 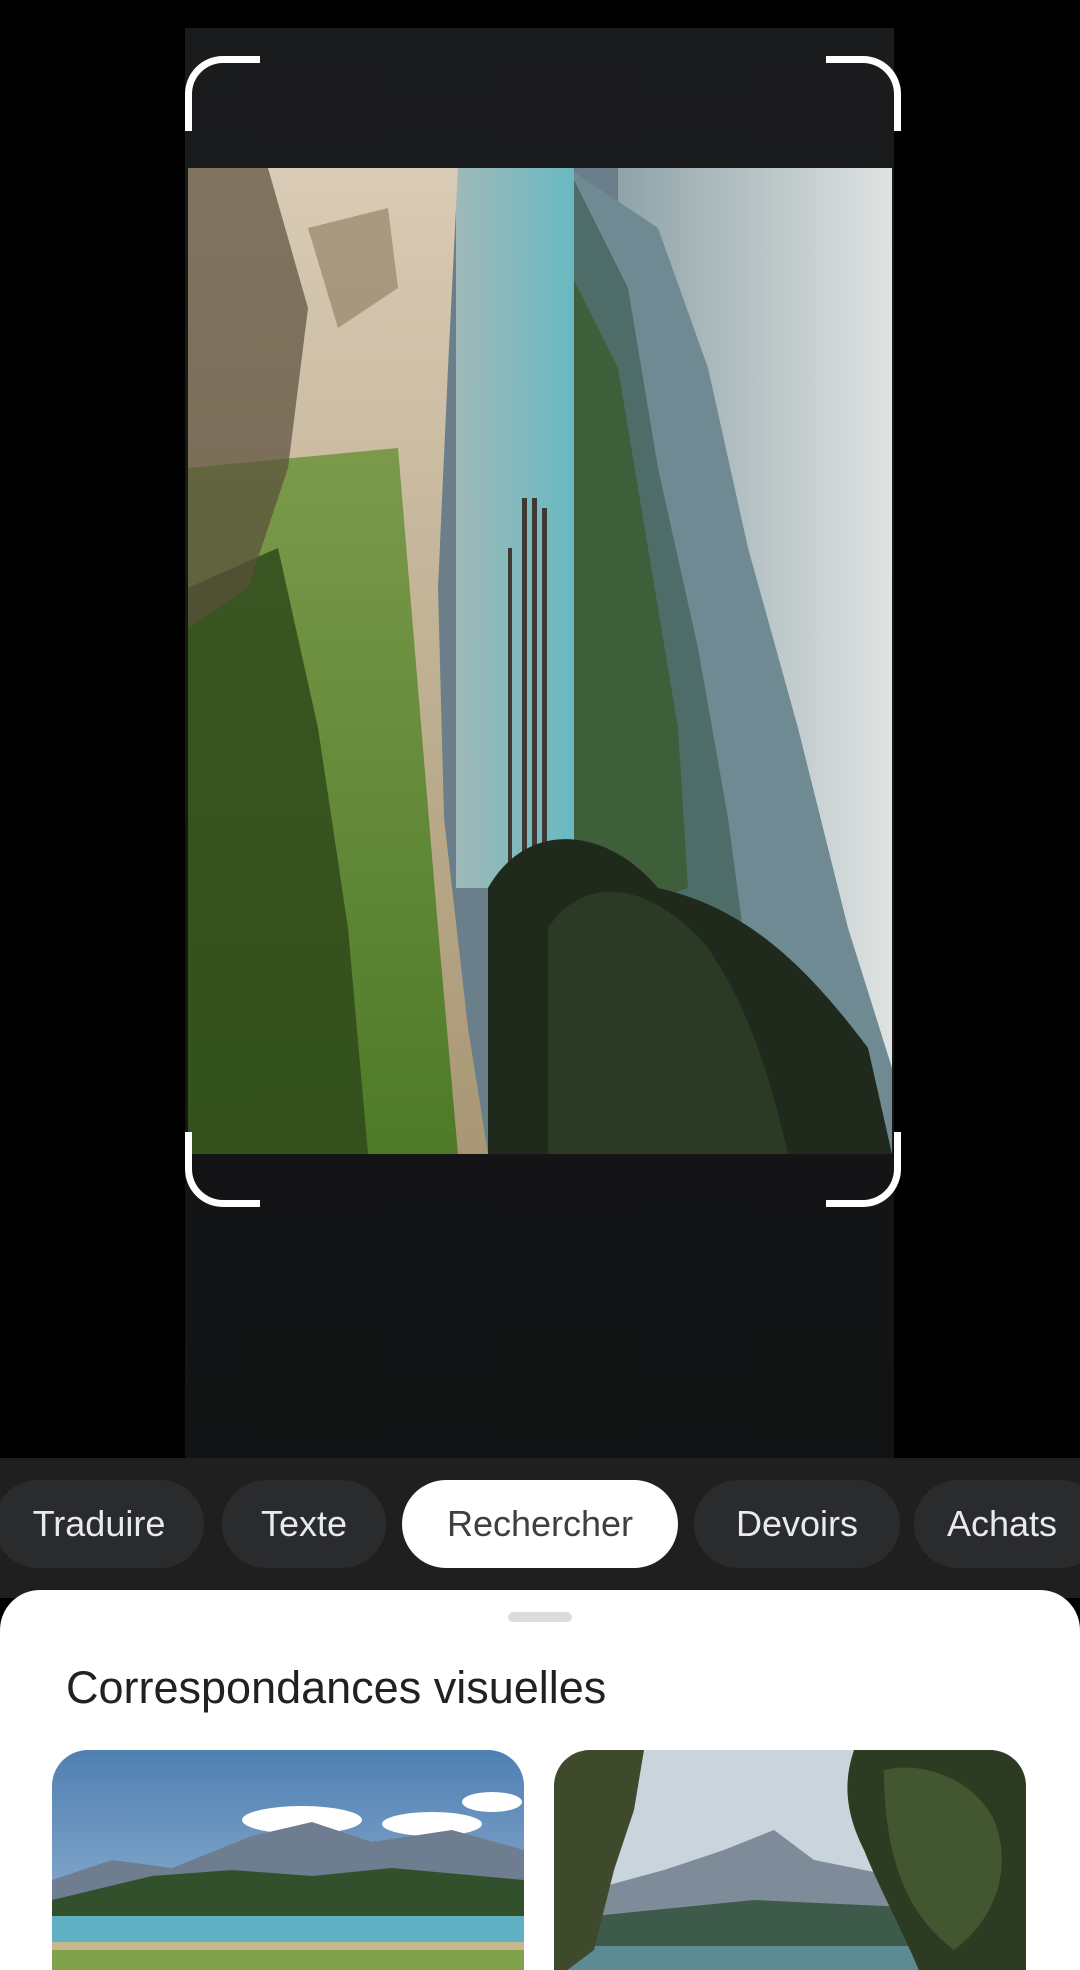 I want to click on mode-tab-label: Achats, so click(x=1002, y=1523).